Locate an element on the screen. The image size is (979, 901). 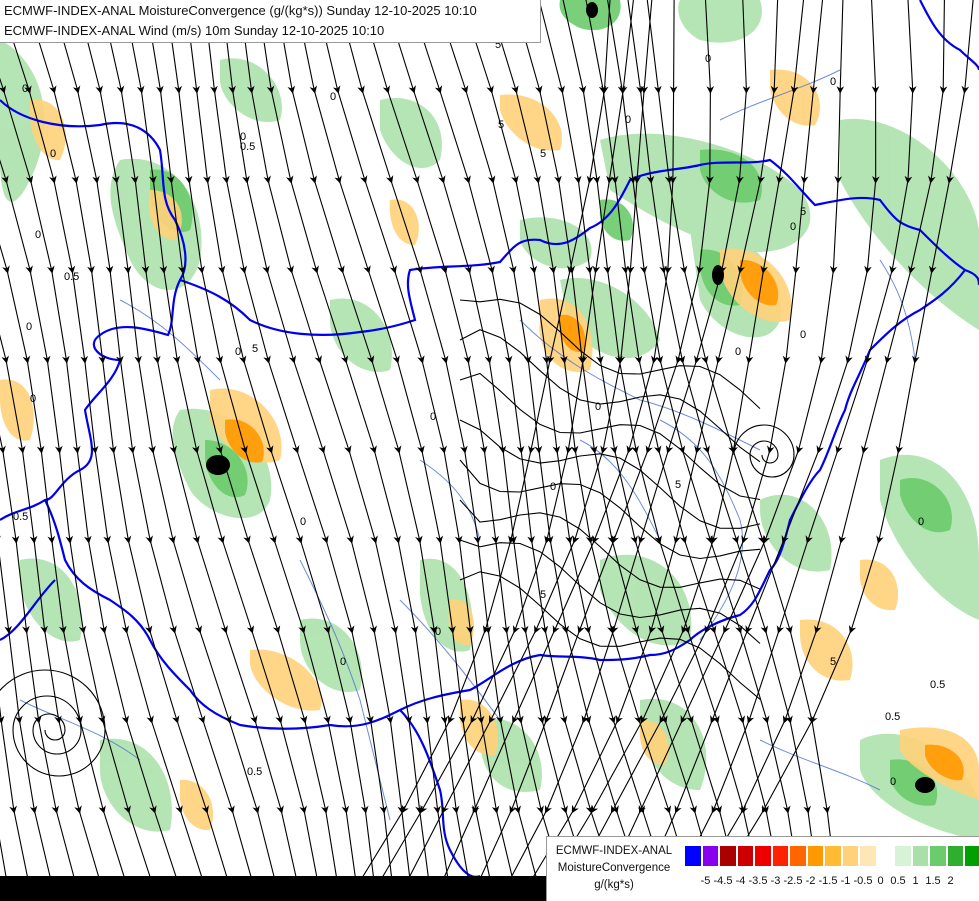
legend-tick-label: -2 is located at coordinates (810, 881).